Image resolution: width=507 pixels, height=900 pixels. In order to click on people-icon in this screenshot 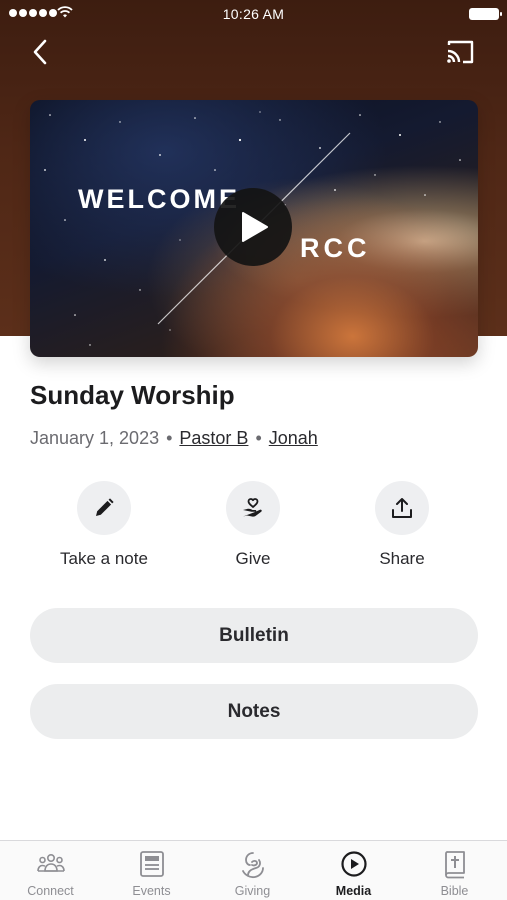, I will do `click(51, 862)`.